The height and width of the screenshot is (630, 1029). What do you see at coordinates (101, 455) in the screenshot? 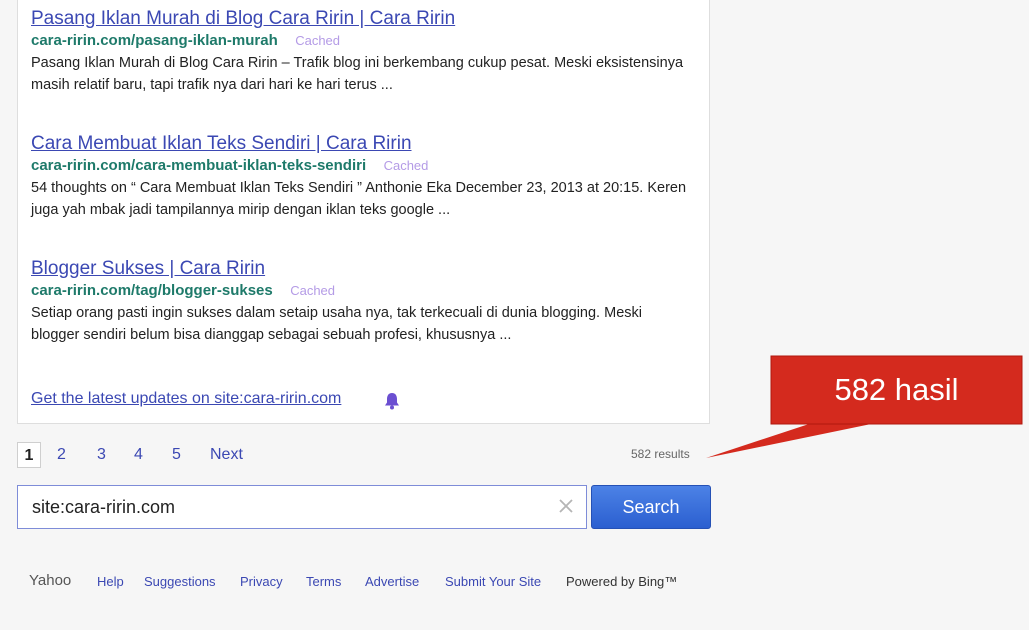
I see `page-3-link: 3` at bounding box center [101, 455].